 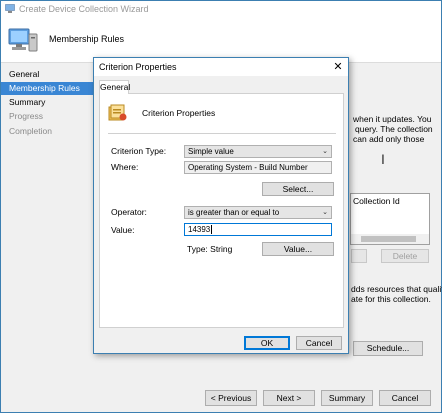 What do you see at coordinates (221, 67) in the screenshot?
I see `dialog-title-bar: Criterion Properties` at bounding box center [221, 67].